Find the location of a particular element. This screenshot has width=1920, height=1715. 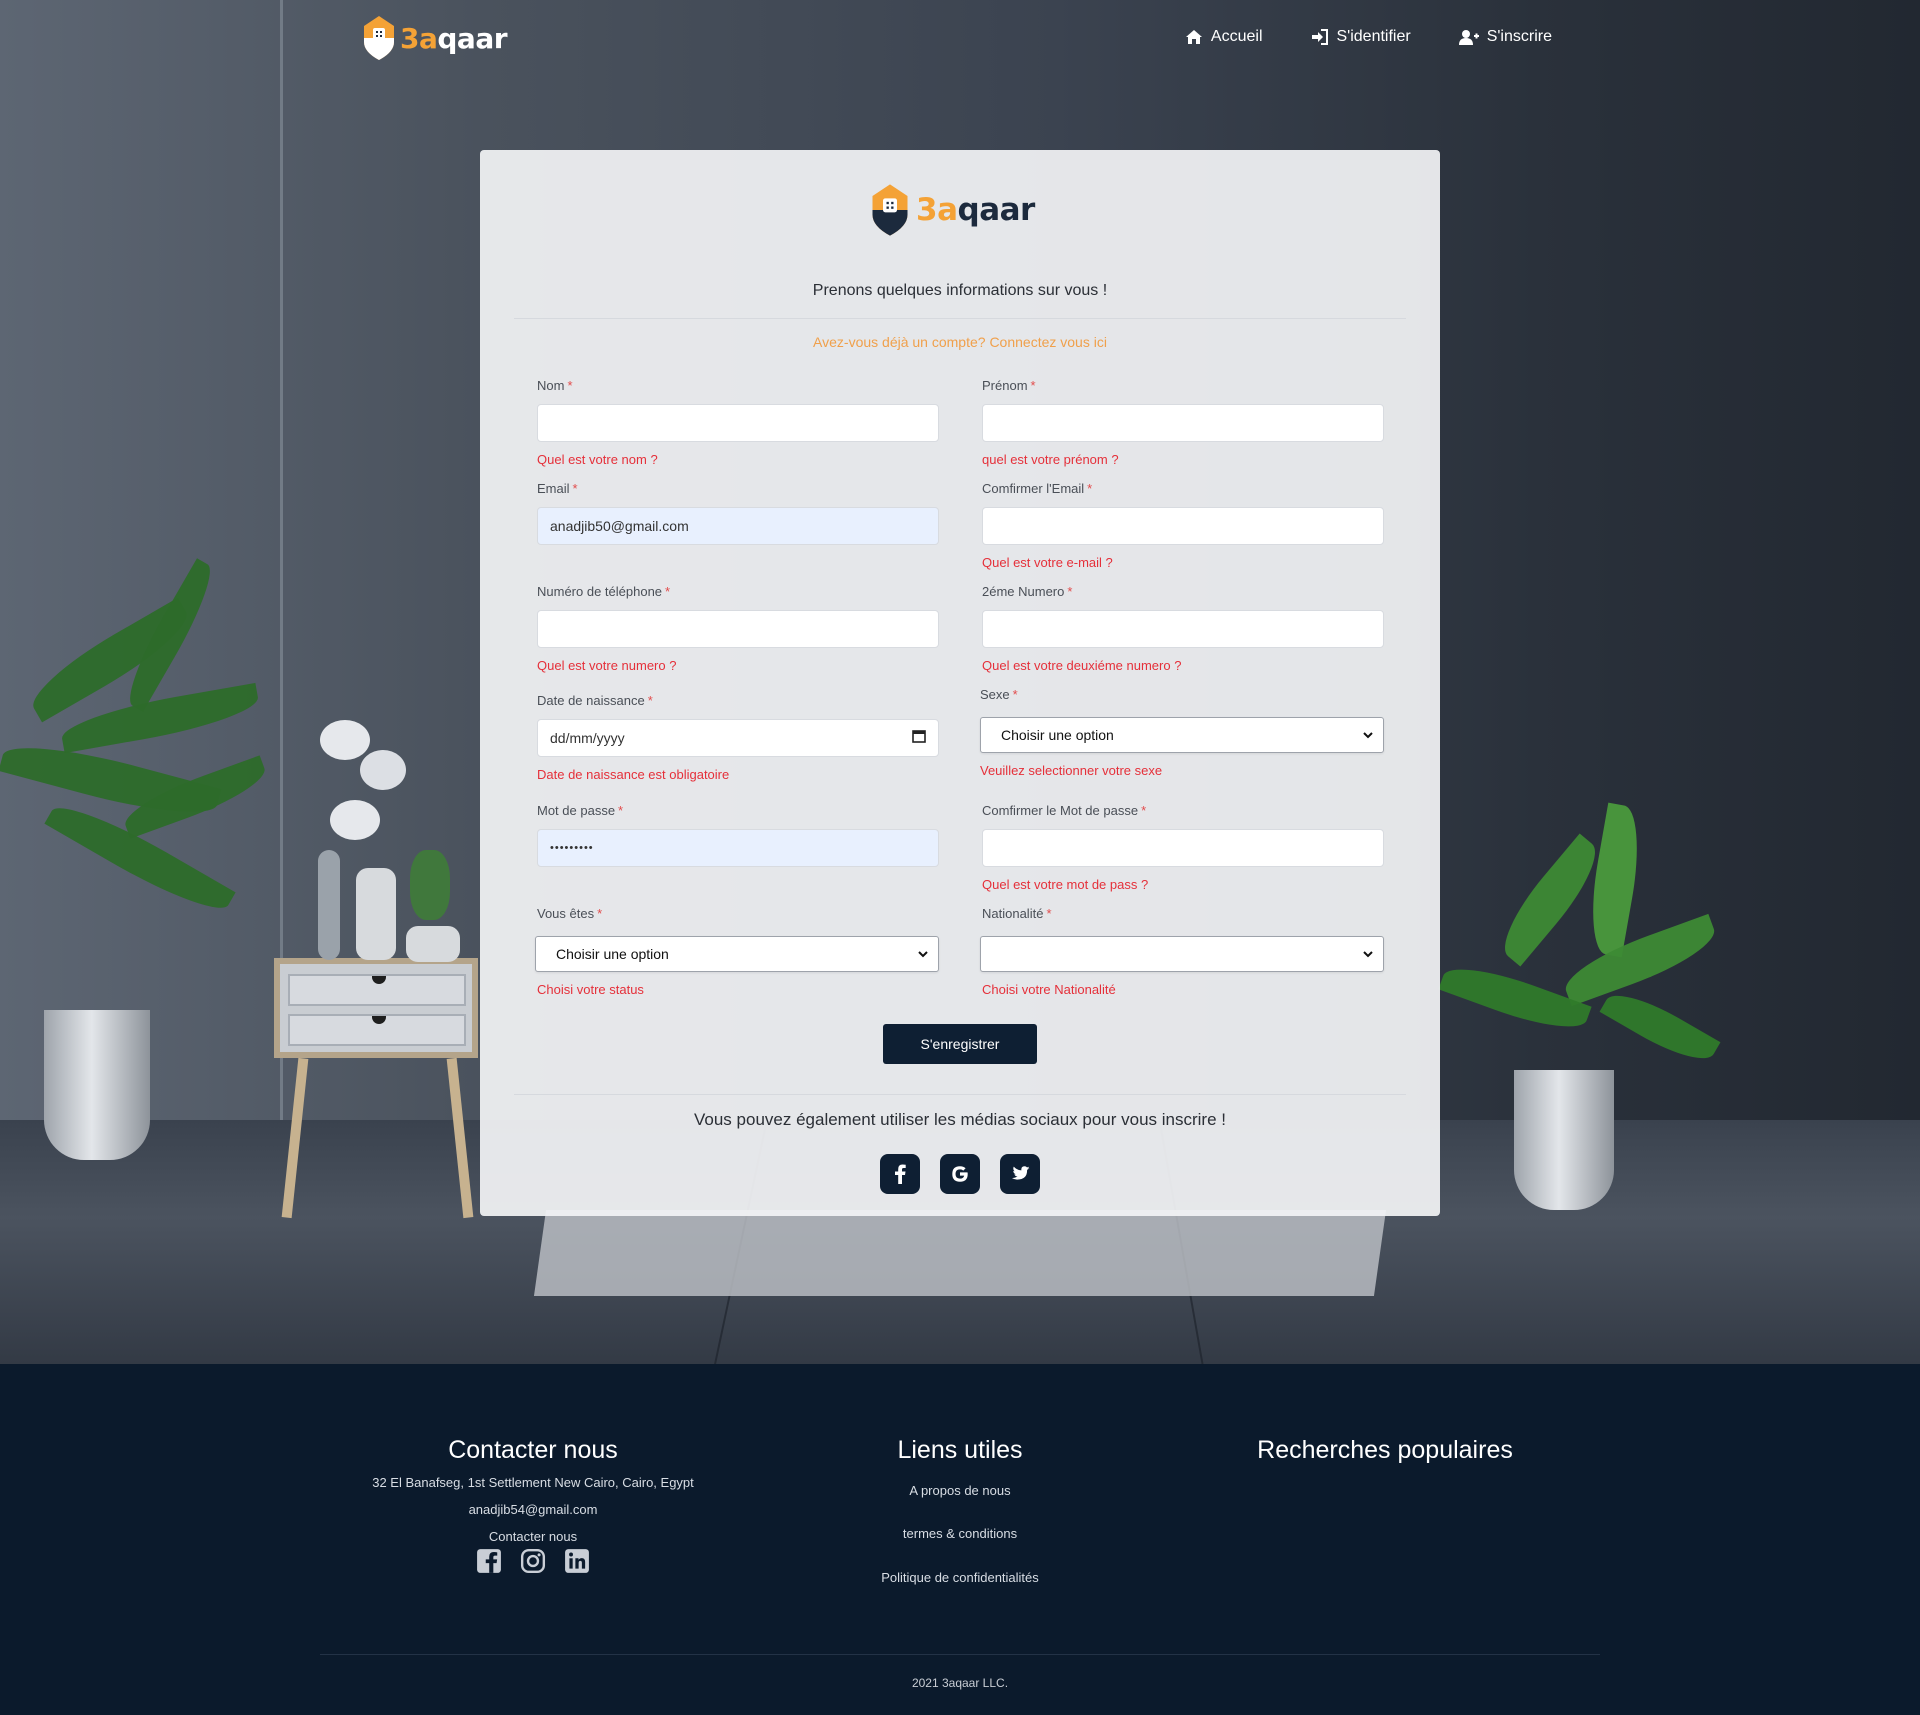

error-status: Choisi votre status is located at coordinates (590, 989).